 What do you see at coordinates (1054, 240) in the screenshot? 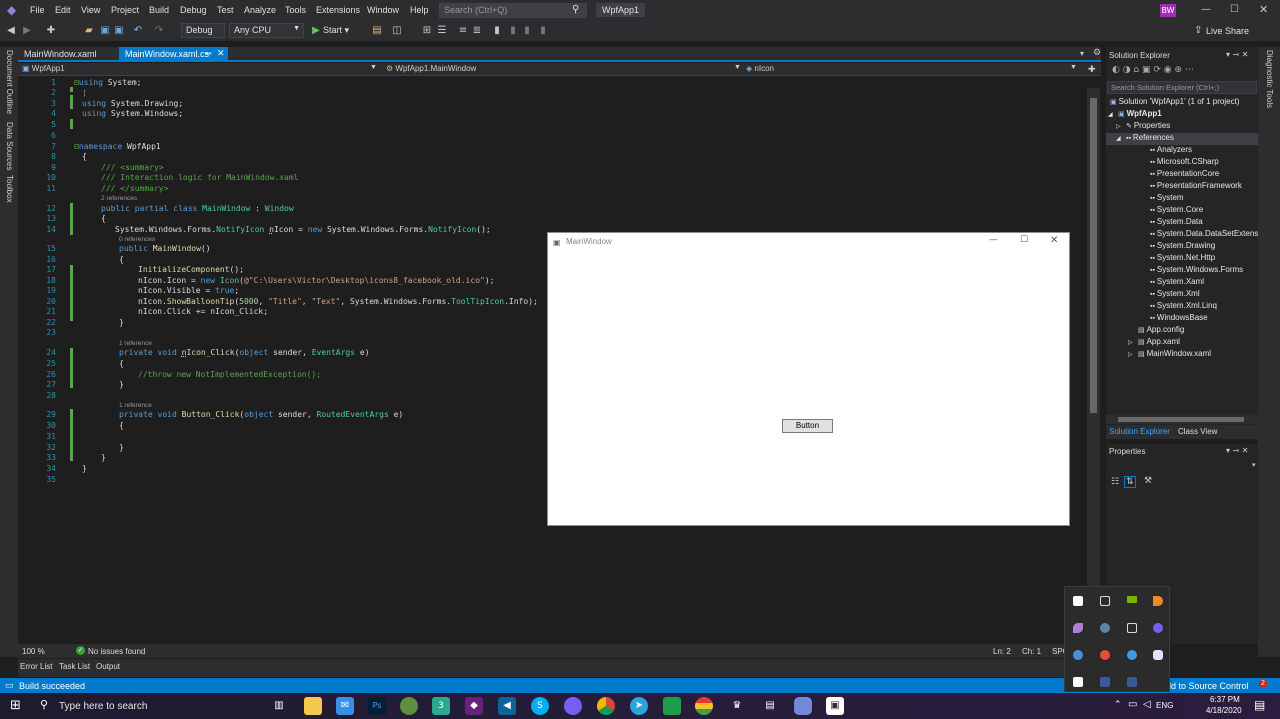
I see `window-close-icon: ✕` at bounding box center [1054, 240].